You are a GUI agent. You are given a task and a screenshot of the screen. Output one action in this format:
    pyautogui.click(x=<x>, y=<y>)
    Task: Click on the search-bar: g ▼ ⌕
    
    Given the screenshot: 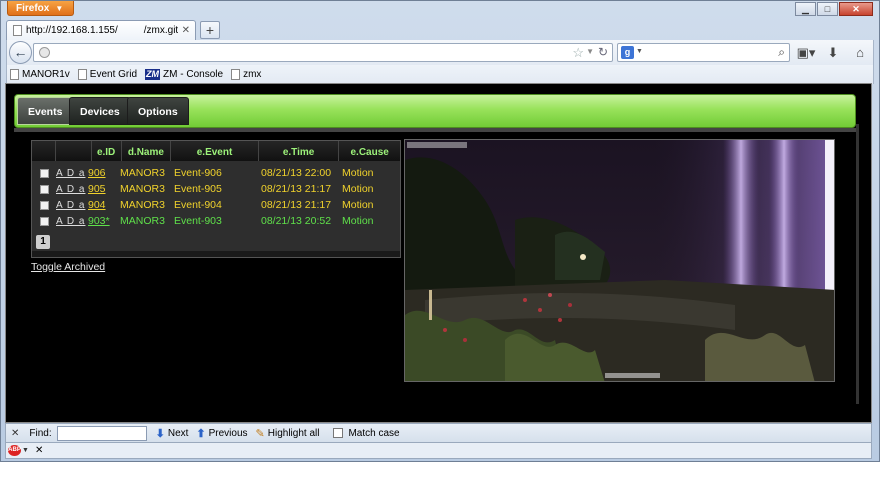 What is the action you would take?
    pyautogui.click(x=703, y=52)
    